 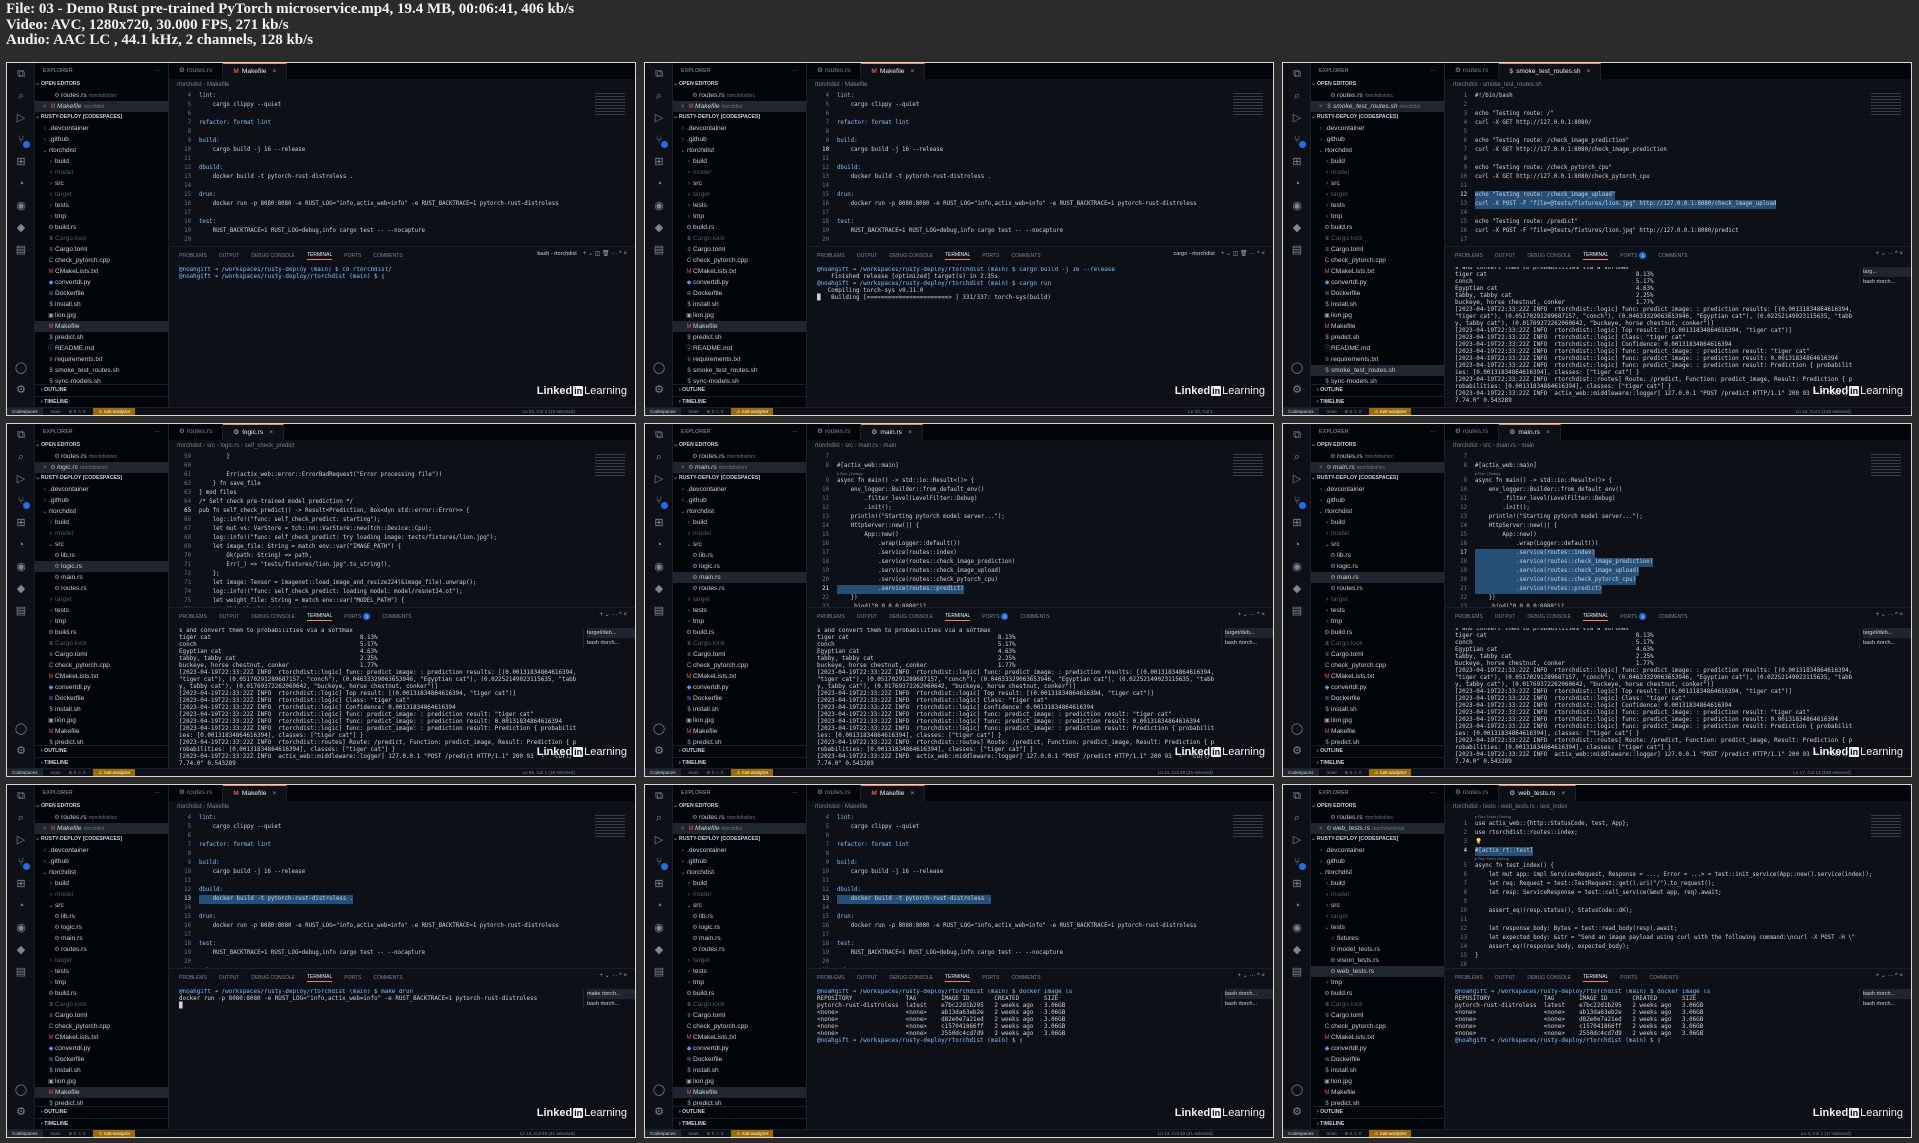 What do you see at coordinates (739, 401) in the screenshot?
I see `timeline-section: › TIMELINE` at bounding box center [739, 401].